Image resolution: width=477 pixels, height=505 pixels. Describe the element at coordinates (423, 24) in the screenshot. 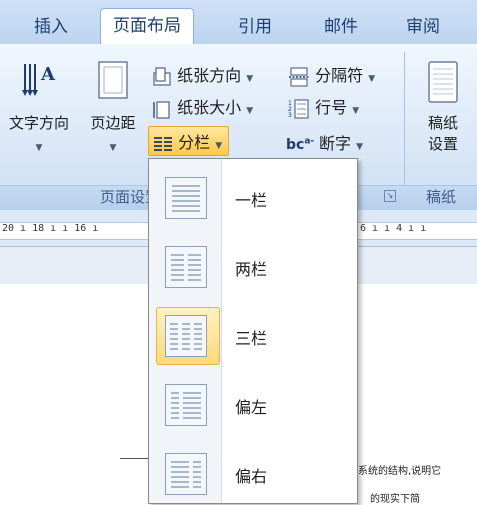

I see `tab-review: 审阅` at that location.